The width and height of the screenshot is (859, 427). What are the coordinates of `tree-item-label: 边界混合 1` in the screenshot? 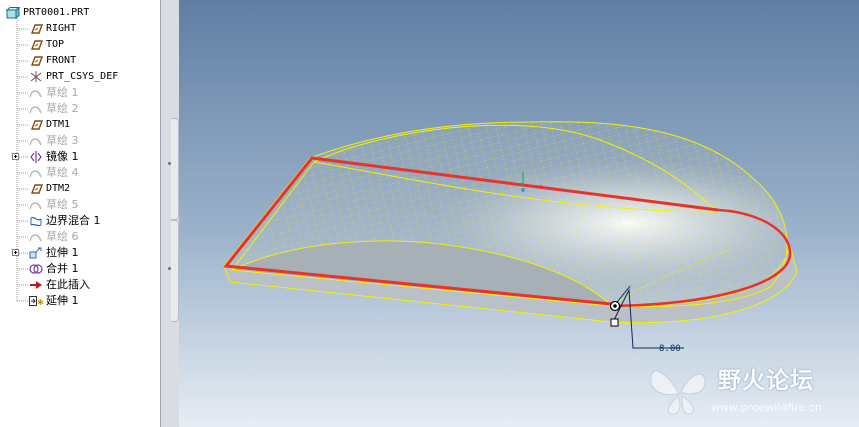 It's located at (73, 220).